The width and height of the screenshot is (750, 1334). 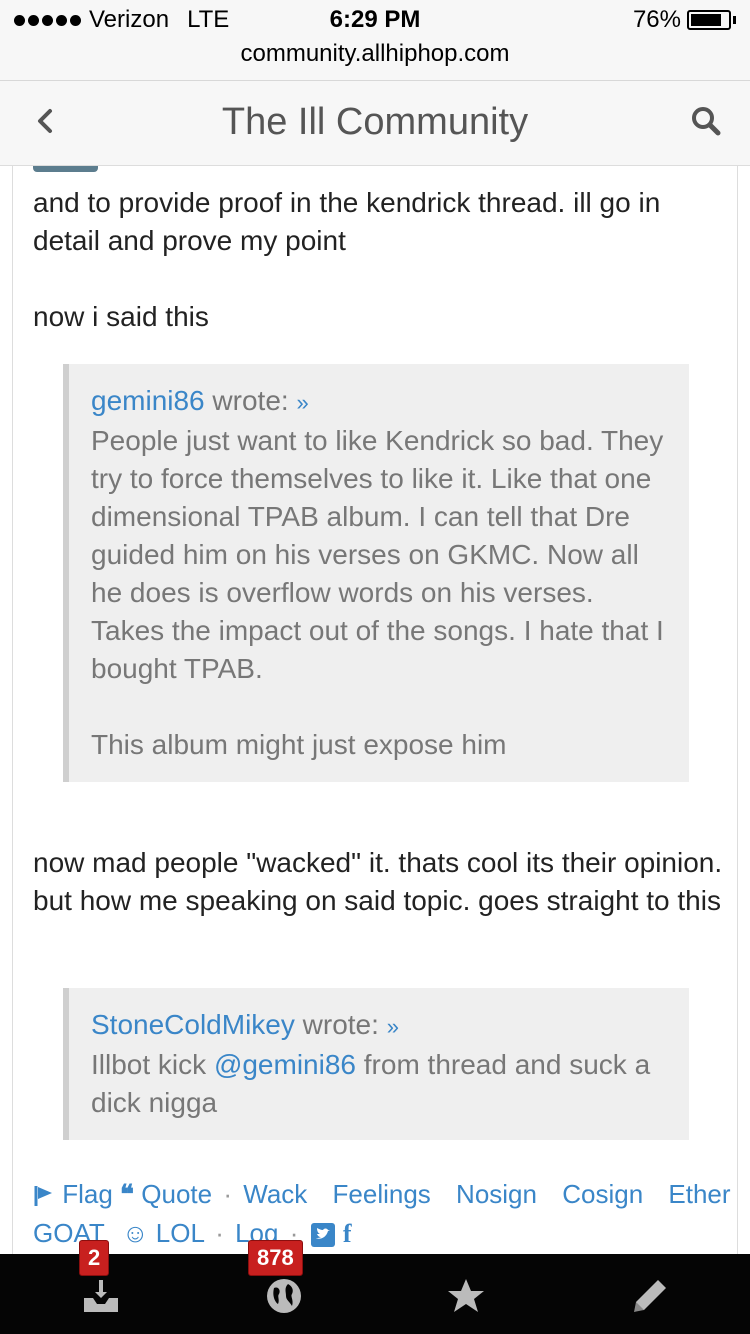 What do you see at coordinates (177, 1194) in the screenshot?
I see `quote-label: Quote` at bounding box center [177, 1194].